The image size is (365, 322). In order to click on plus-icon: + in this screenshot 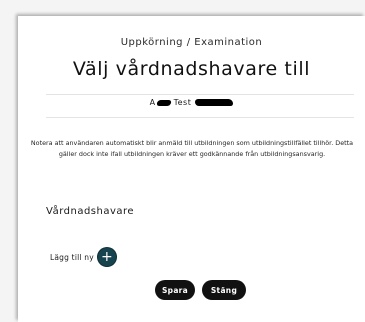, I will do `click(106, 257)`.